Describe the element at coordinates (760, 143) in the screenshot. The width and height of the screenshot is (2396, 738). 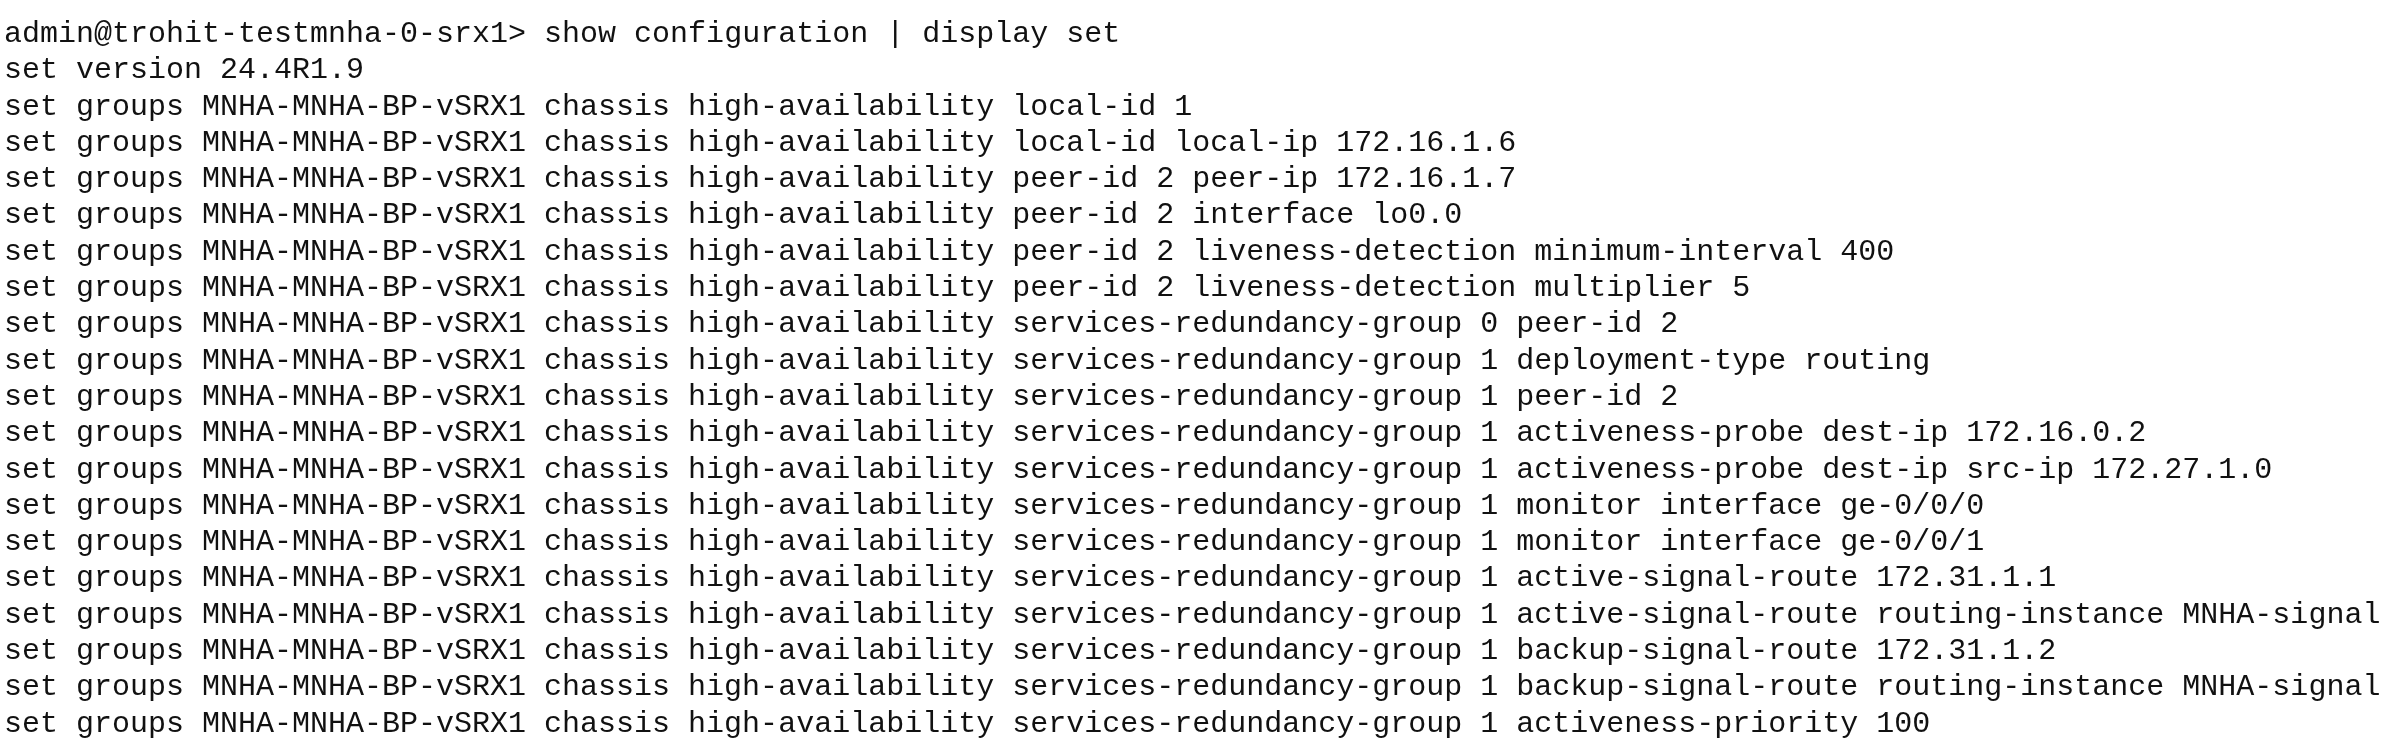
I see `output-line: set groups MNHA-MNHA-BP-vSRX1 chassis high-availability local-id local-ip 172.16.1.6` at that location.